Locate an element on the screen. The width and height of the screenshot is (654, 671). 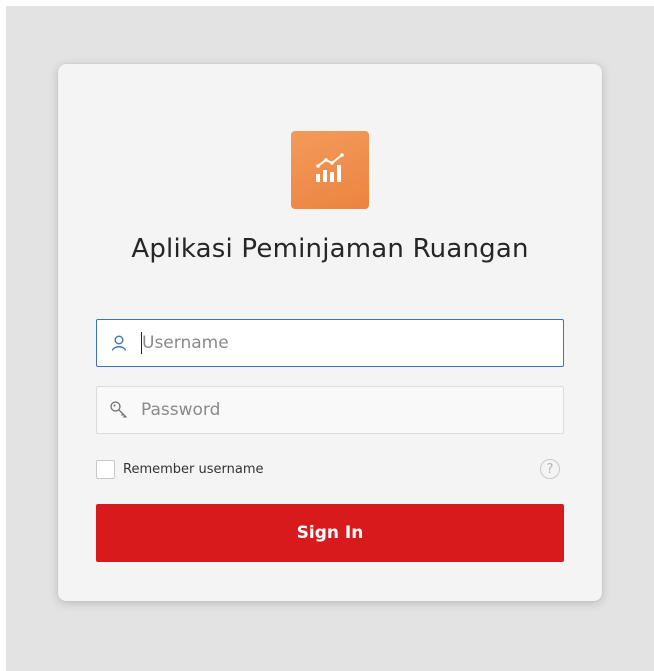
remember-label: Remember username is located at coordinates (193, 469).